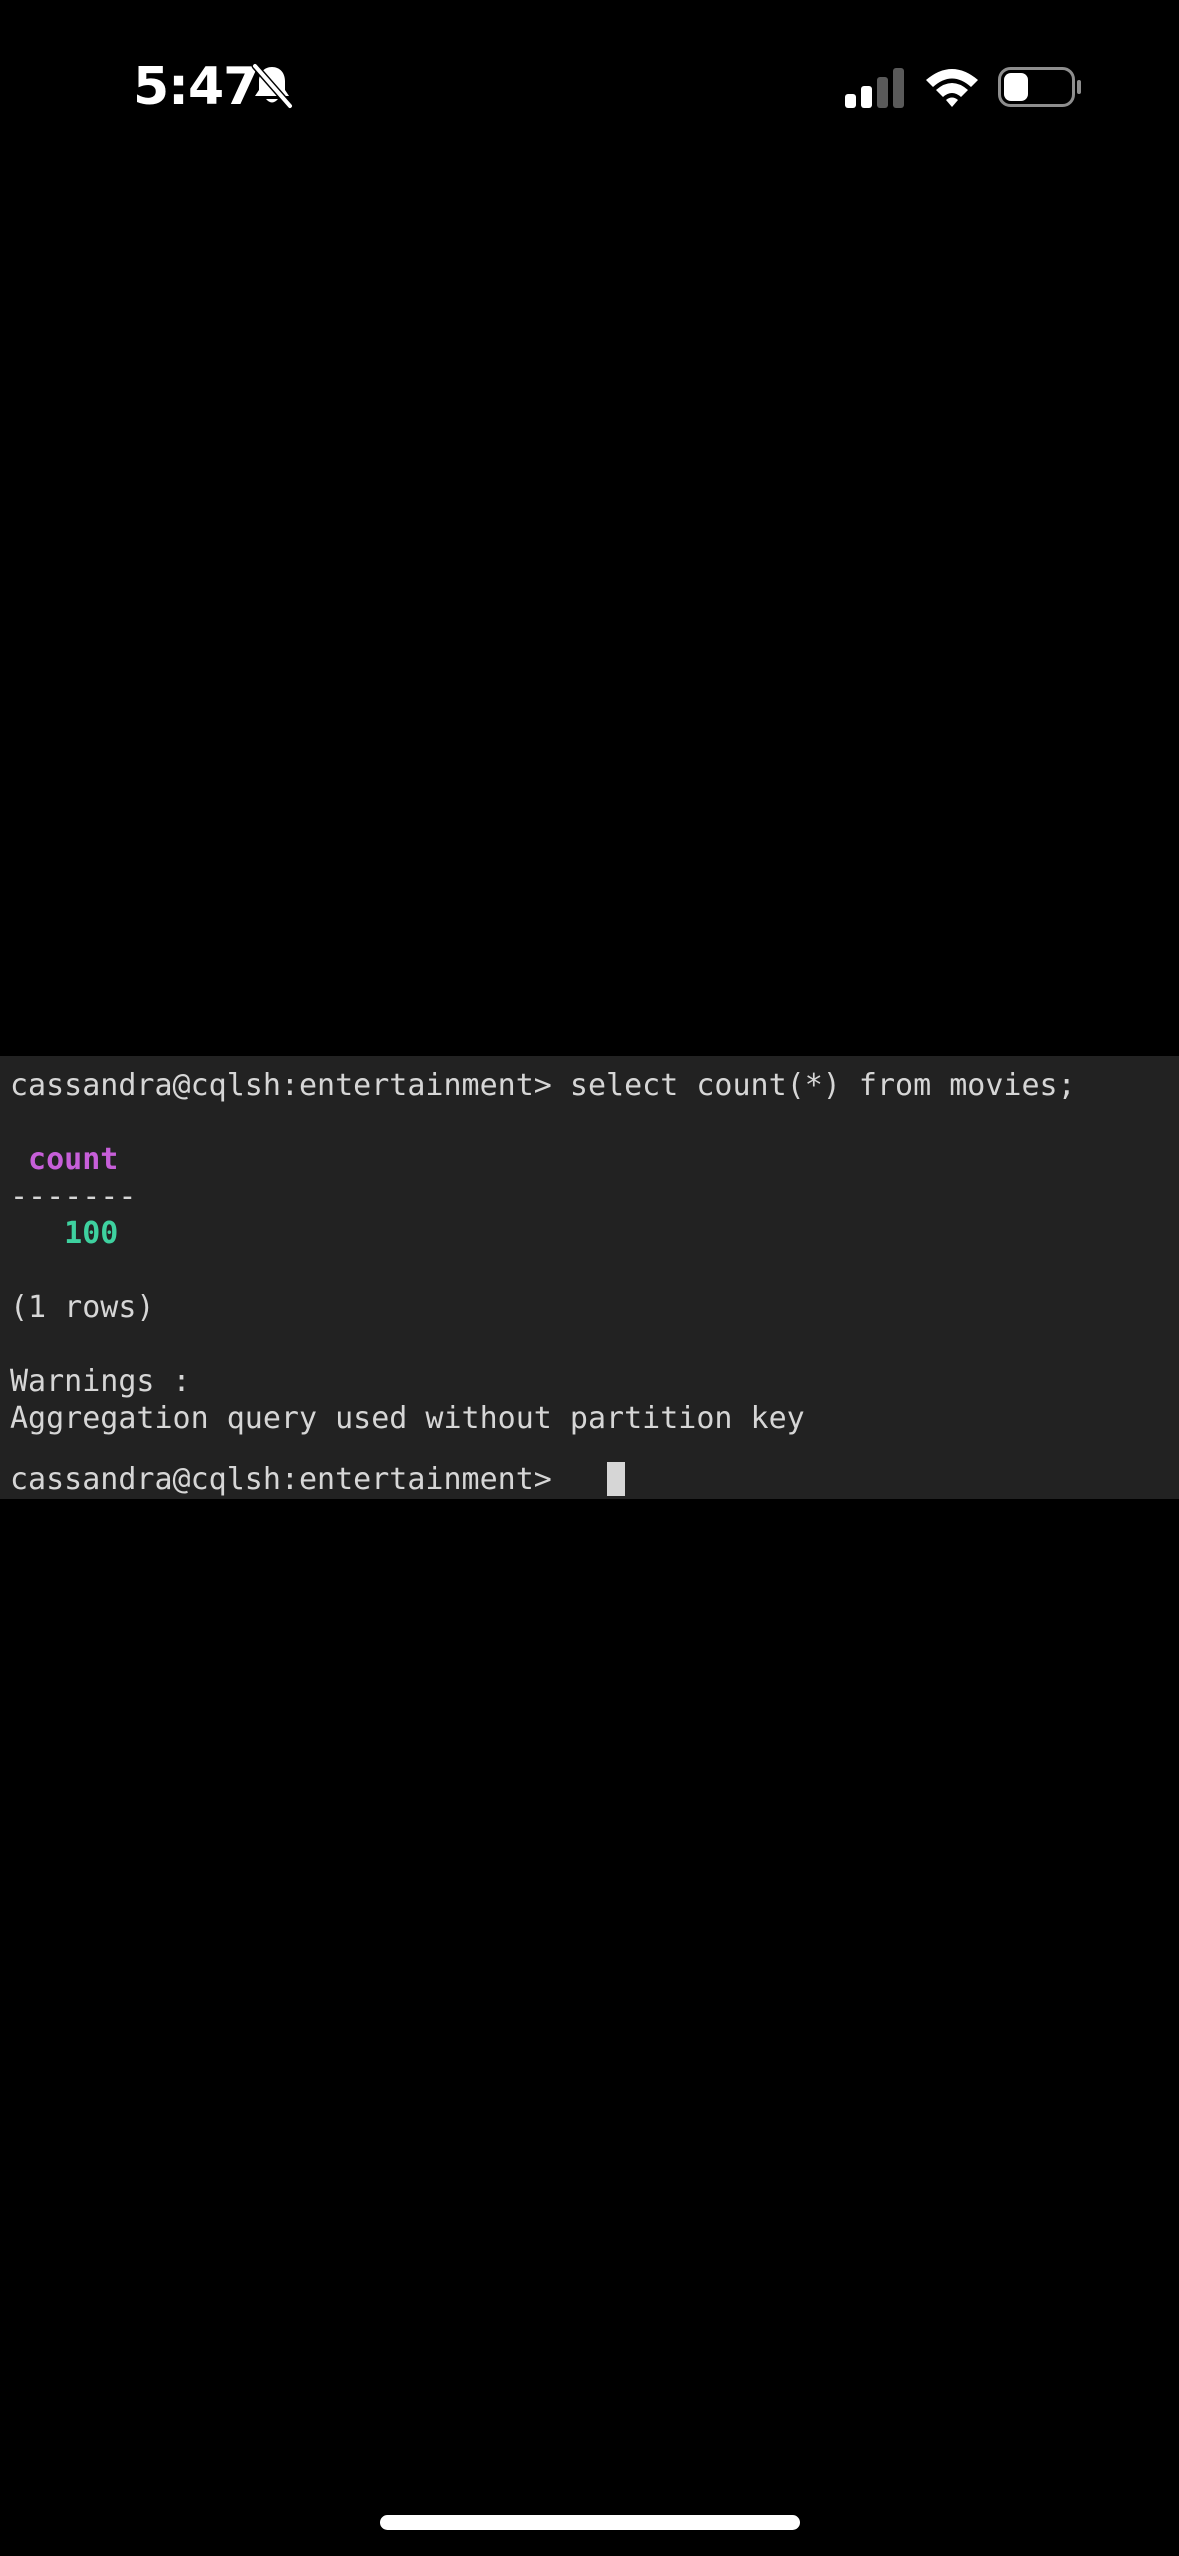 This screenshot has width=1179, height=2556. What do you see at coordinates (290, 1479) in the screenshot?
I see `prompt-line: cassandra@cqlsh:entertainment>` at bounding box center [290, 1479].